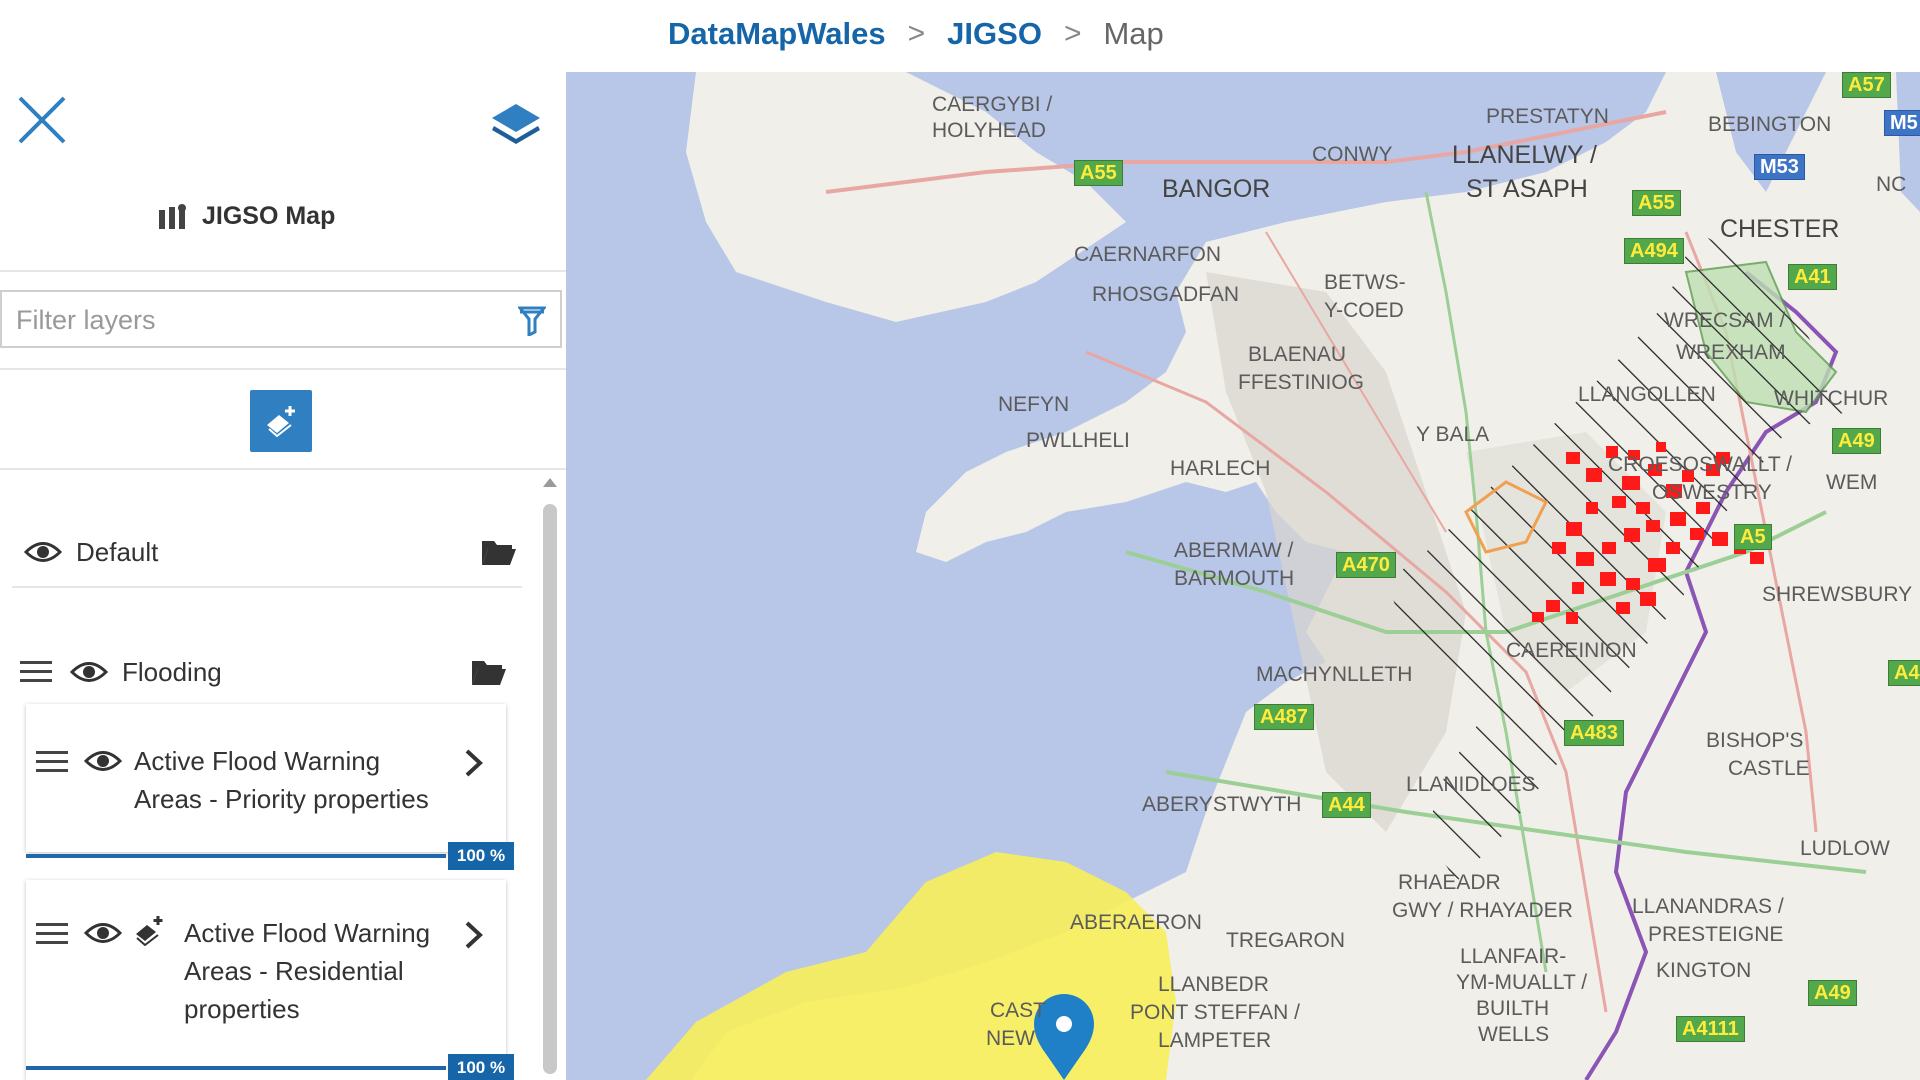  I want to click on map-label: NEFYN, so click(1034, 404).